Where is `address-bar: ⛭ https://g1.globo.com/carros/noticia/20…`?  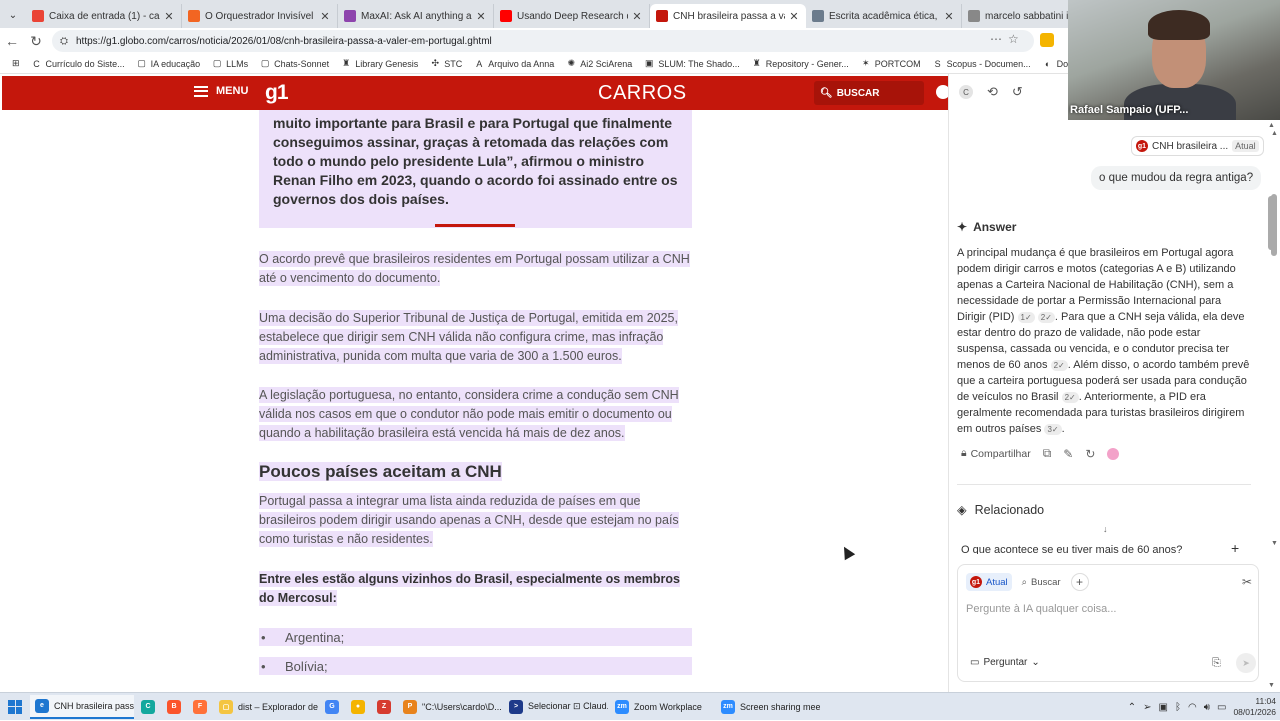
address-bar: ⛭ https://g1.globo.com/carros/noticia/20… is located at coordinates (543, 41).